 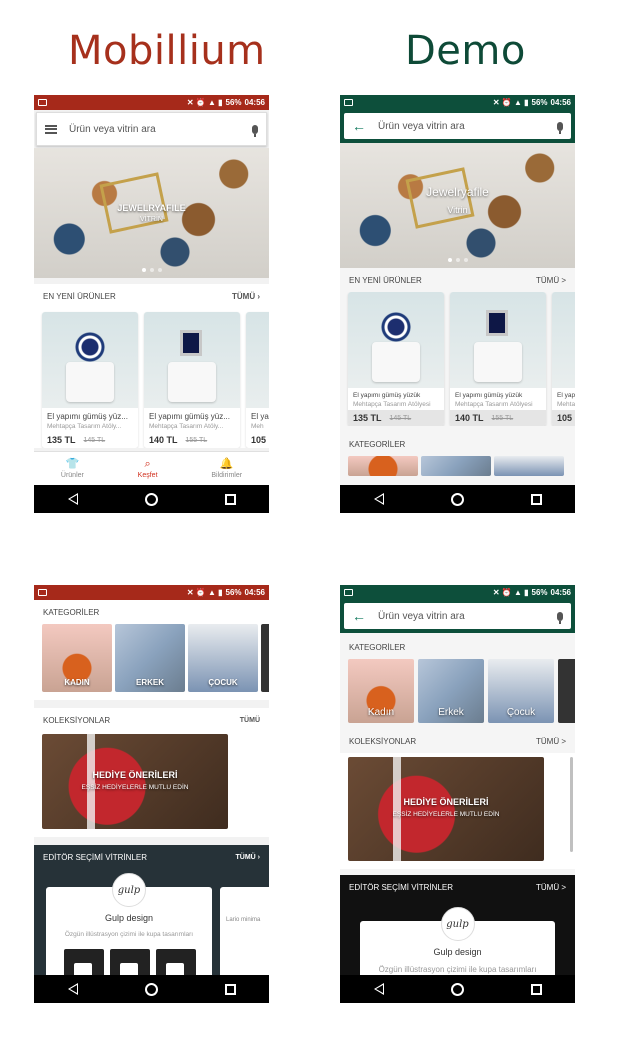 What do you see at coordinates (77, 720) in the screenshot?
I see `section-title: KOLEKSİYONLAR` at bounding box center [77, 720].